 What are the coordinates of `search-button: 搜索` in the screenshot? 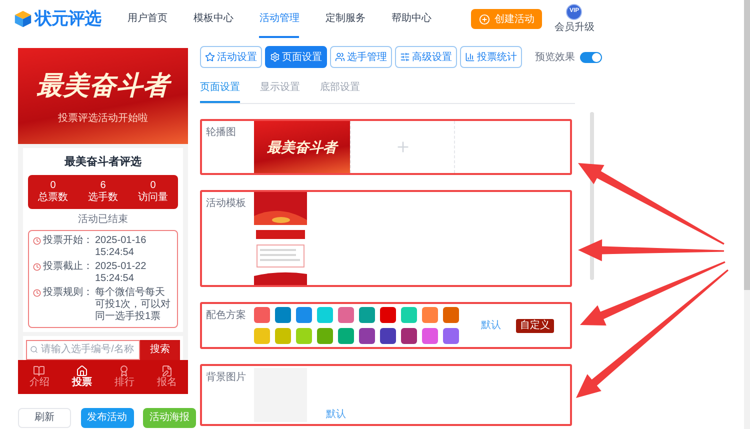 It's located at (160, 350).